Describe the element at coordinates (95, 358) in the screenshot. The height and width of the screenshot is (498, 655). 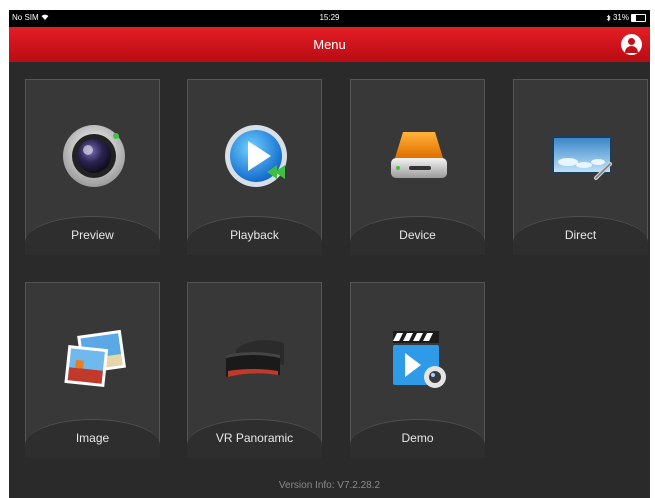
I see `photos-icon` at that location.